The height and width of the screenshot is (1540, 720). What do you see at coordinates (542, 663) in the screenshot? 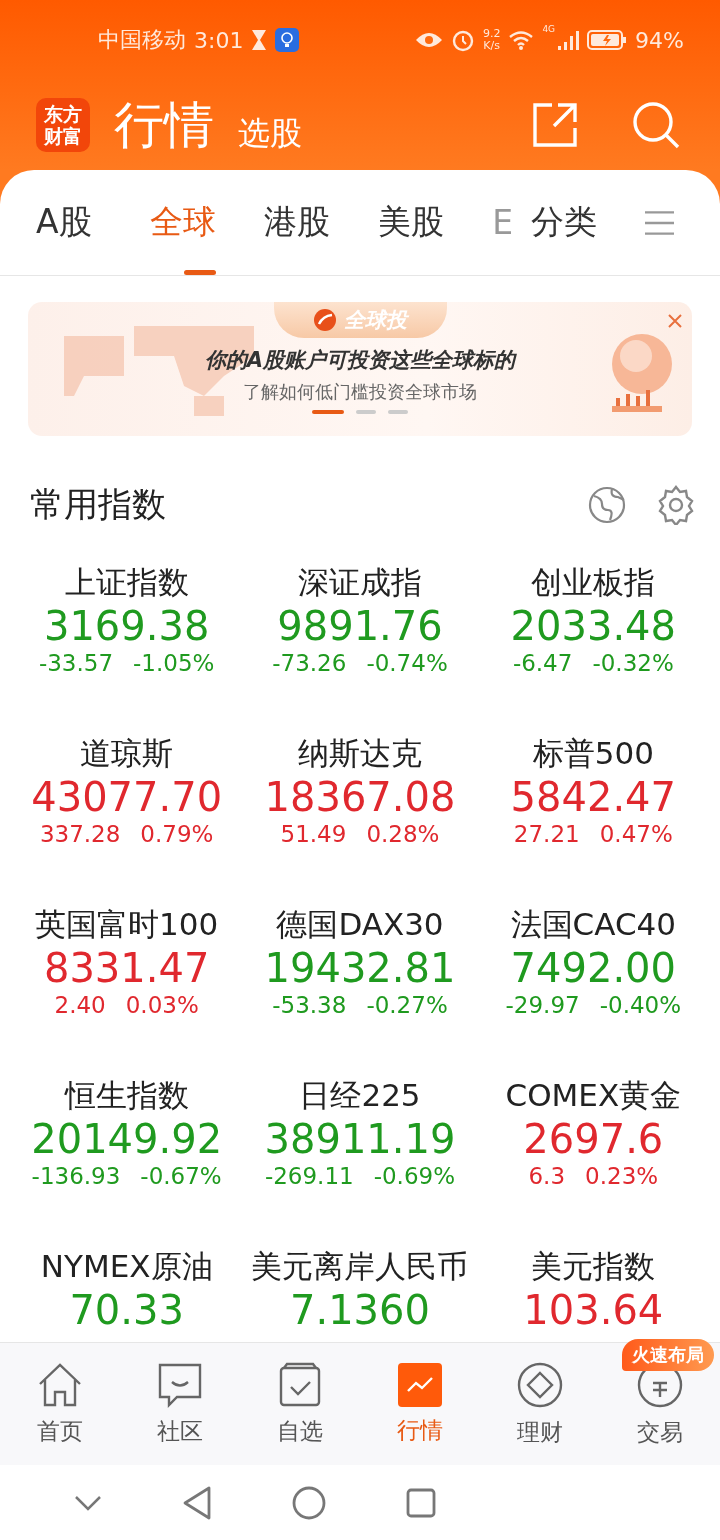
I see `index-change: -6.47` at bounding box center [542, 663].